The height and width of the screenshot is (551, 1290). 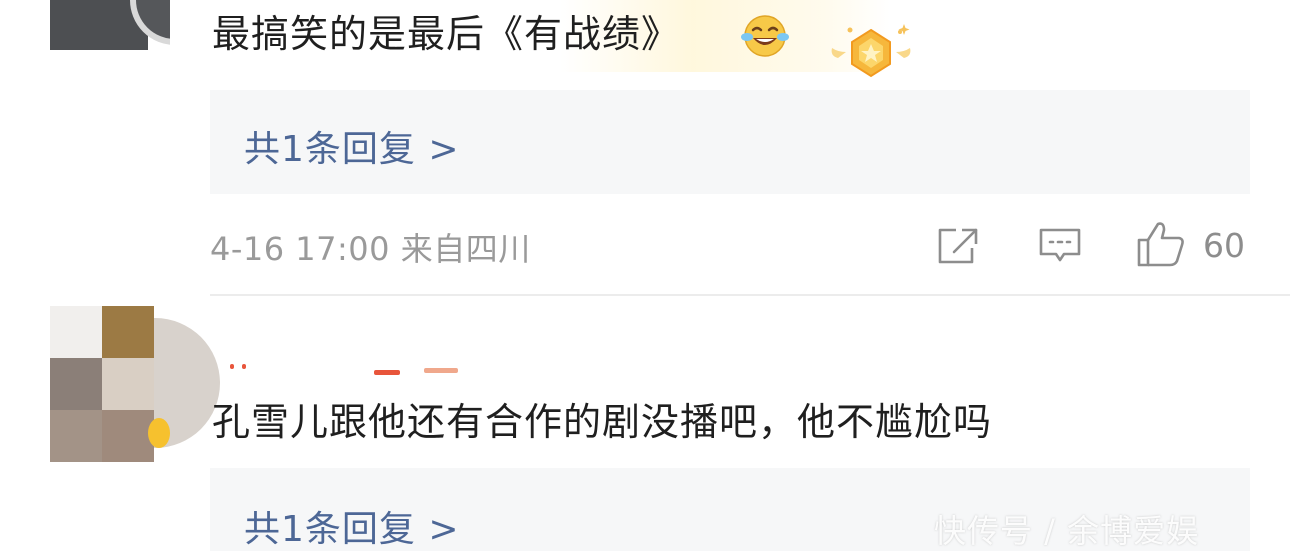 I want to click on comment-meta: 4-16 17:00 来自四川, so click(x=370, y=249).